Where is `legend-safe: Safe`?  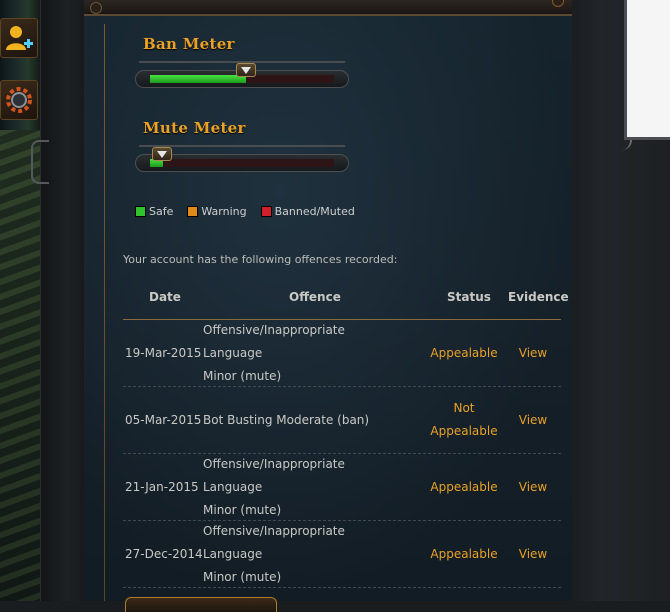
legend-safe: Safe is located at coordinates (154, 211).